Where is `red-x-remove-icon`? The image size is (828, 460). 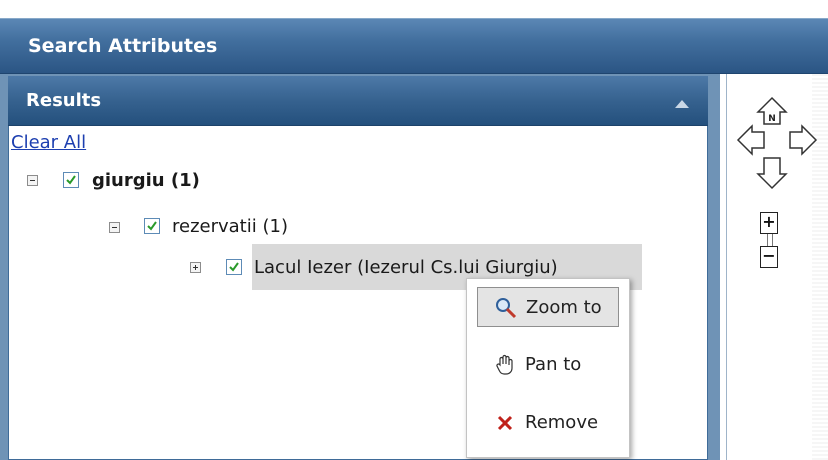 red-x-remove-icon is located at coordinates (505, 423).